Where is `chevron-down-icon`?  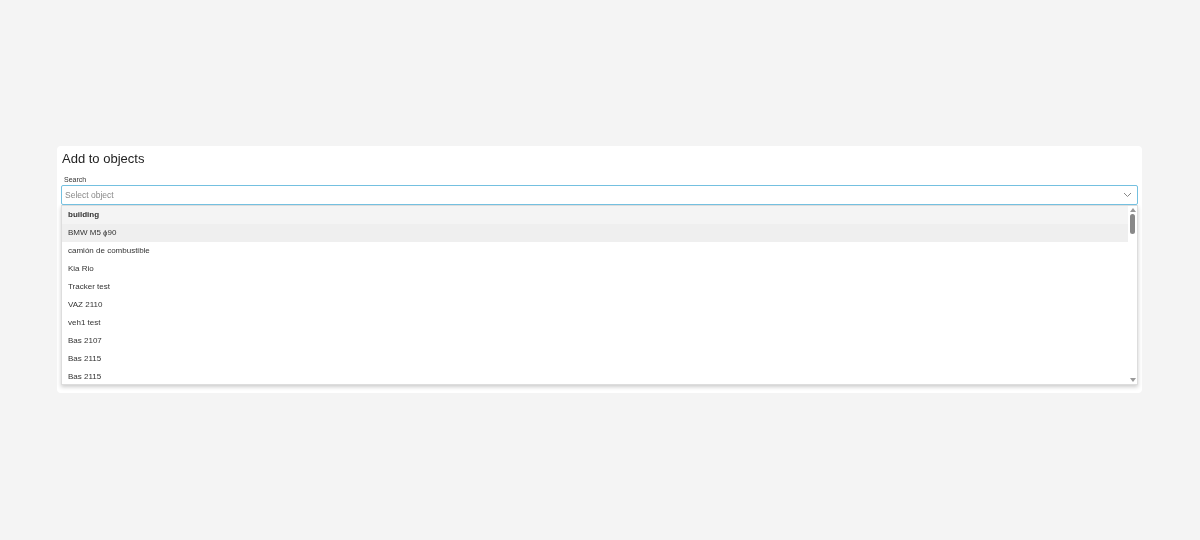 chevron-down-icon is located at coordinates (1127, 195).